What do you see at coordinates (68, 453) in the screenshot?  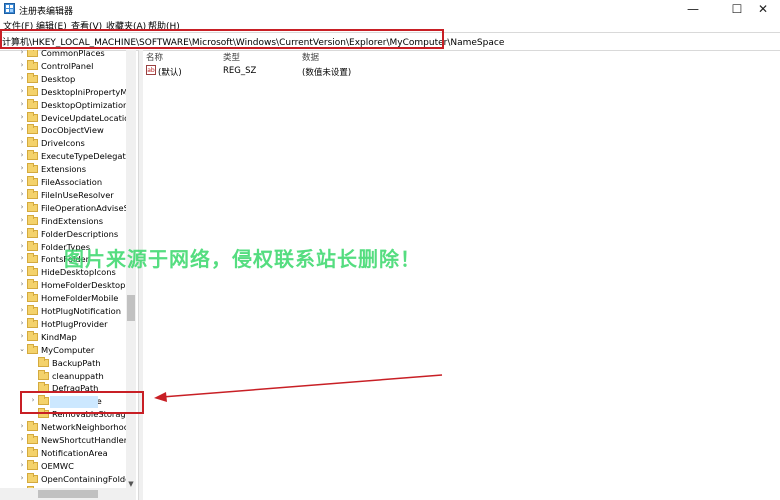 I see `tree-item-notificationarea: › NotificationArea` at bounding box center [68, 453].